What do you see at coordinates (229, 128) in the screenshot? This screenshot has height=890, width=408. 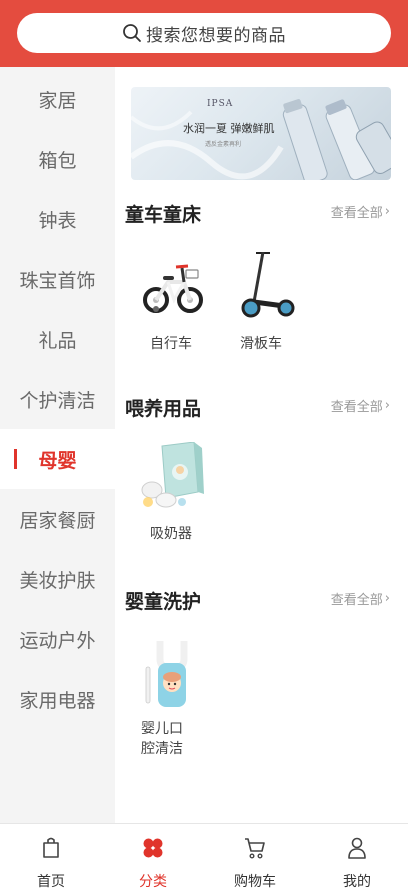 I see `banner-slogan: 水润一夏 弹嫩鲜肌` at bounding box center [229, 128].